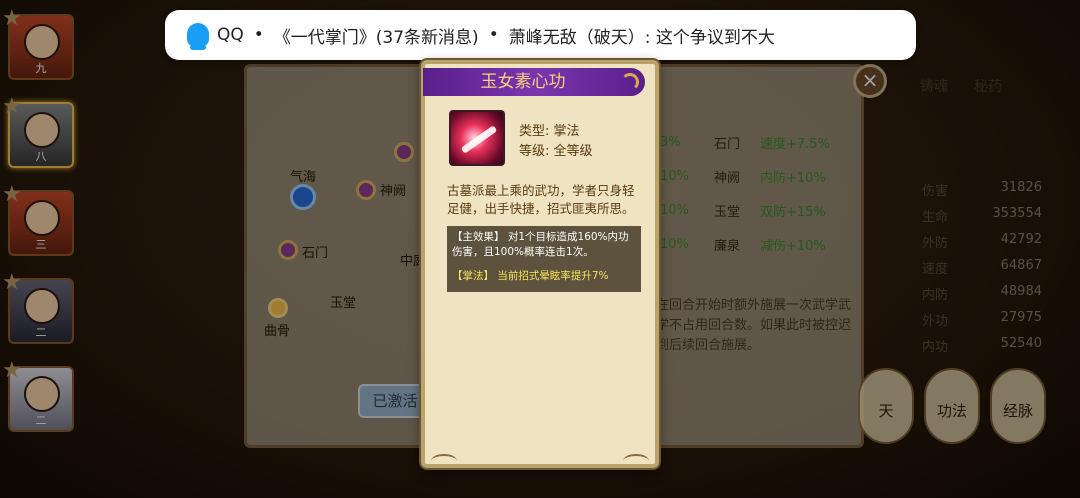 The height and width of the screenshot is (498, 1080). What do you see at coordinates (523, 82) in the screenshot?
I see `skill-title: 玉女素心功` at bounding box center [523, 82].